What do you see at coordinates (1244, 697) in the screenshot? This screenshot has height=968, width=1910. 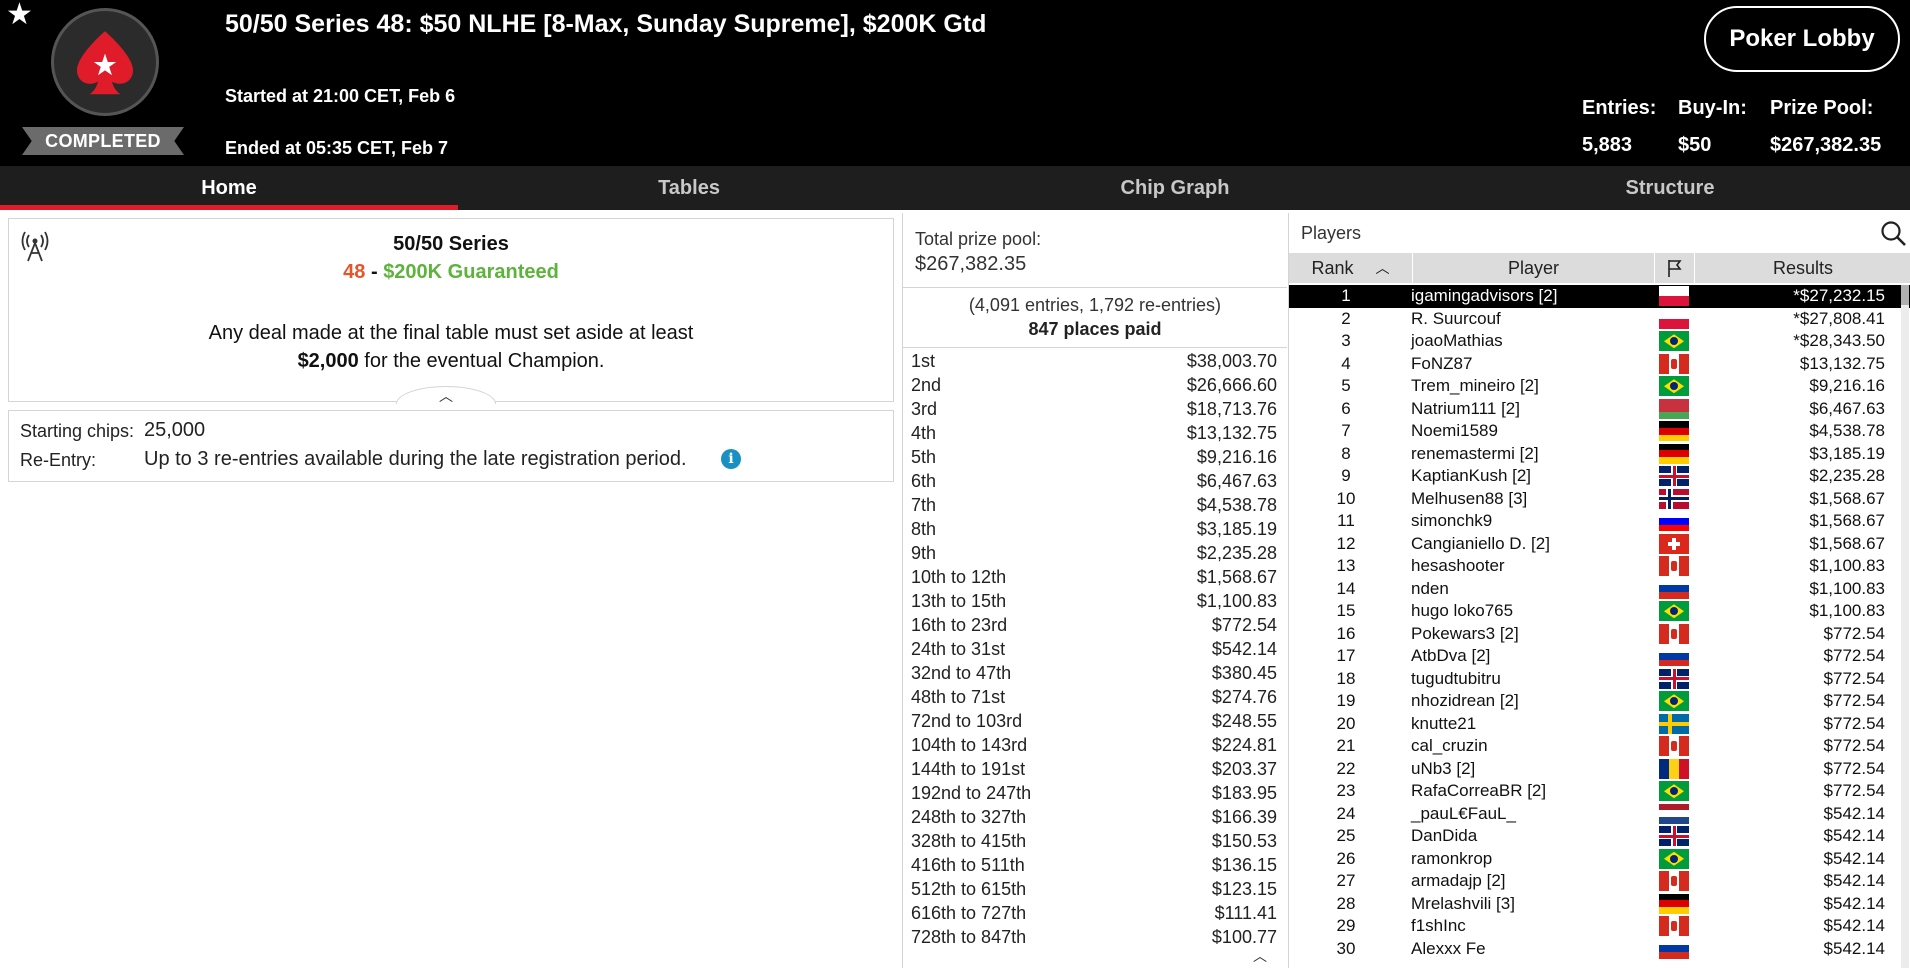 I see `payout-amount: $274.76` at bounding box center [1244, 697].